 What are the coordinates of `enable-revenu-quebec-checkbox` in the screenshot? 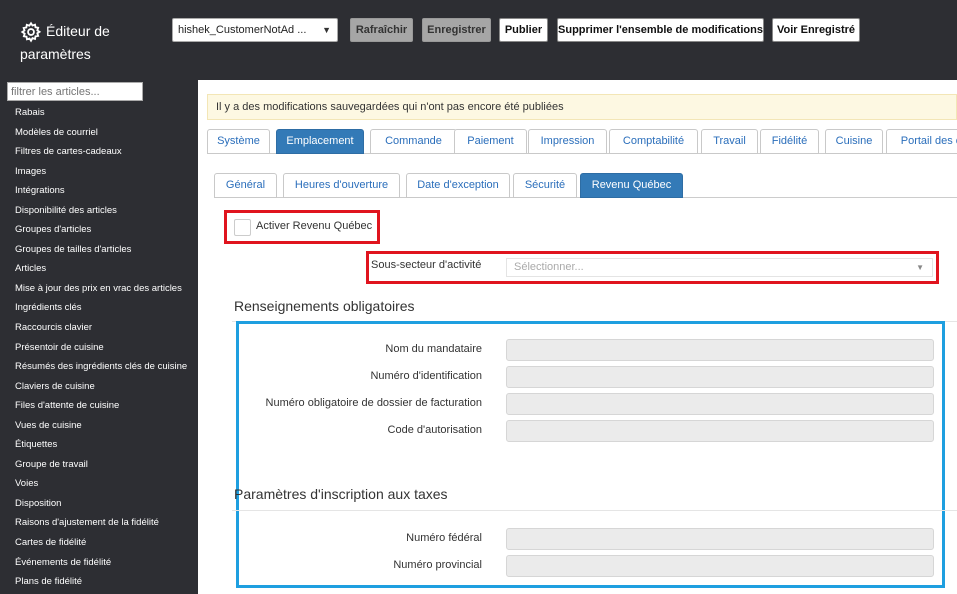 It's located at (242, 227).